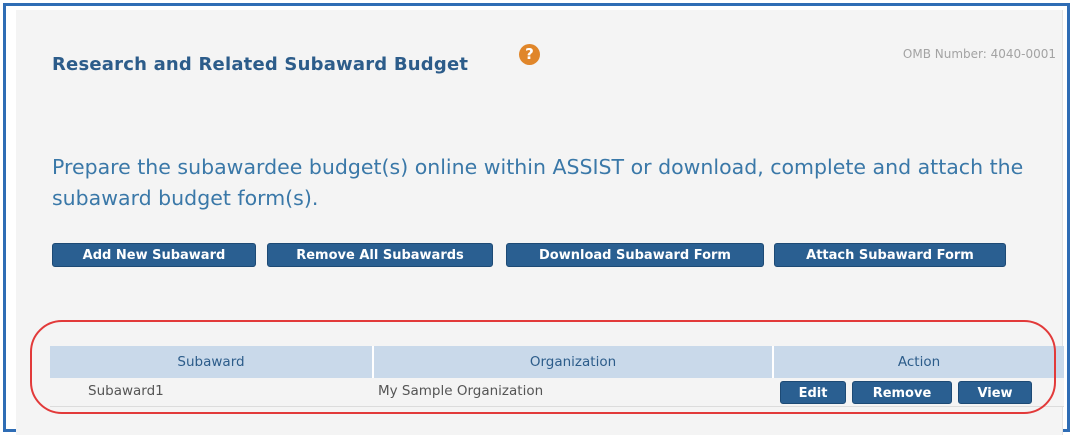  Describe the element at coordinates (126, 391) in the screenshot. I see `subaward-name-cell: Subaward1` at that location.